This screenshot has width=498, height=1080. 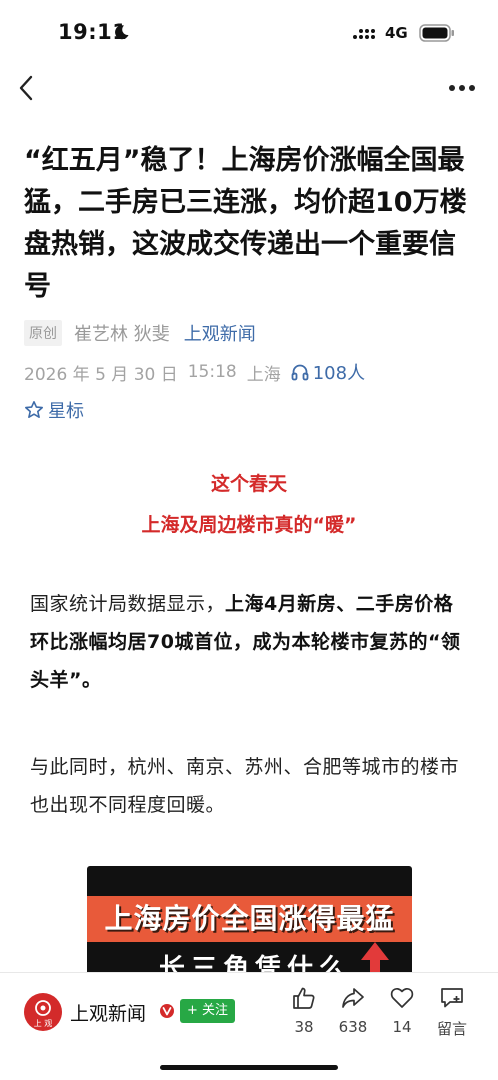 I want to click on body-paragraph: 与此同时，杭州、南京、苏州、合肥等城市的楼市也出现不同程度回暖。, so click(x=245, y=786).